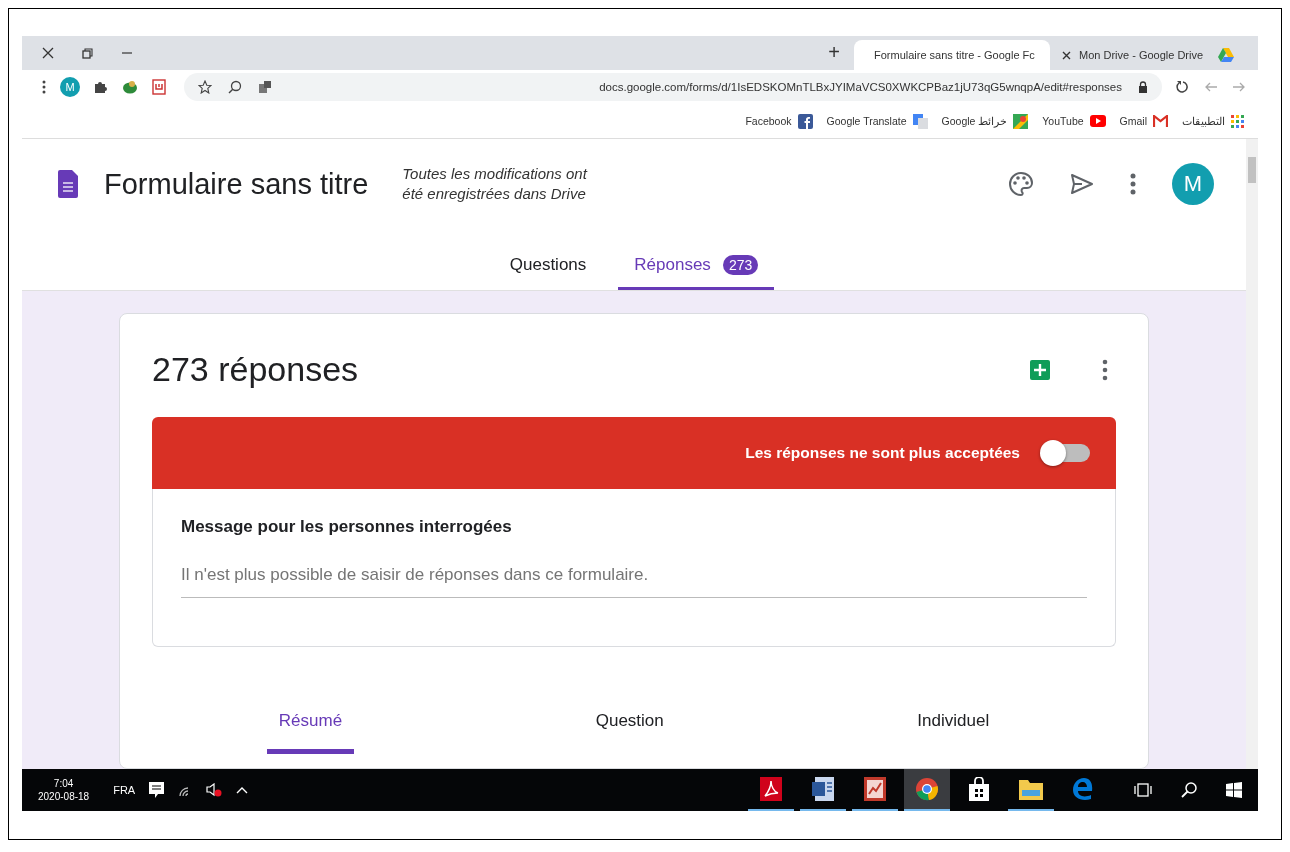  Describe the element at coordinates (494, 183) in the screenshot. I see `save-status: Toutes les modifications ont été enregistrées dans Drive` at that location.